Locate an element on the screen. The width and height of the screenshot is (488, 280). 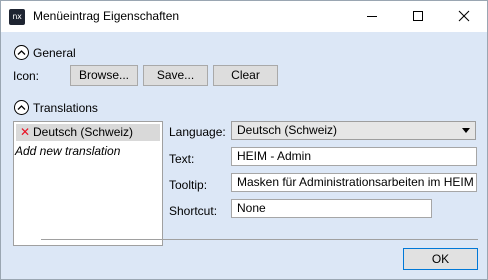
list-item-label: Deutsch (Schweiz) is located at coordinates (83, 132).